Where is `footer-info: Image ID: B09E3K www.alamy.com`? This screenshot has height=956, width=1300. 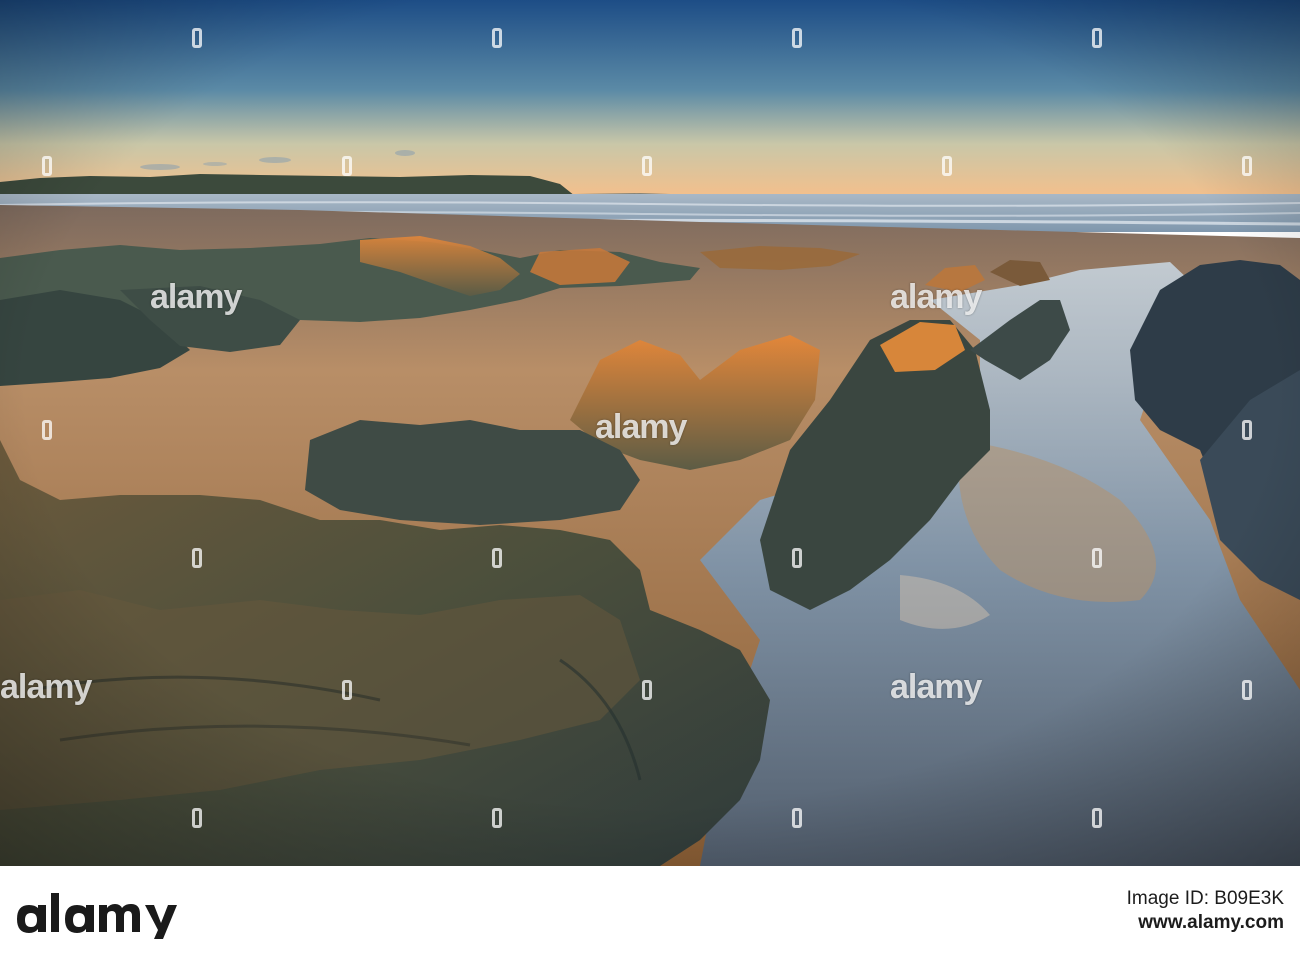 footer-info: Image ID: B09E3K www.alamy.com is located at coordinates (1205, 911).